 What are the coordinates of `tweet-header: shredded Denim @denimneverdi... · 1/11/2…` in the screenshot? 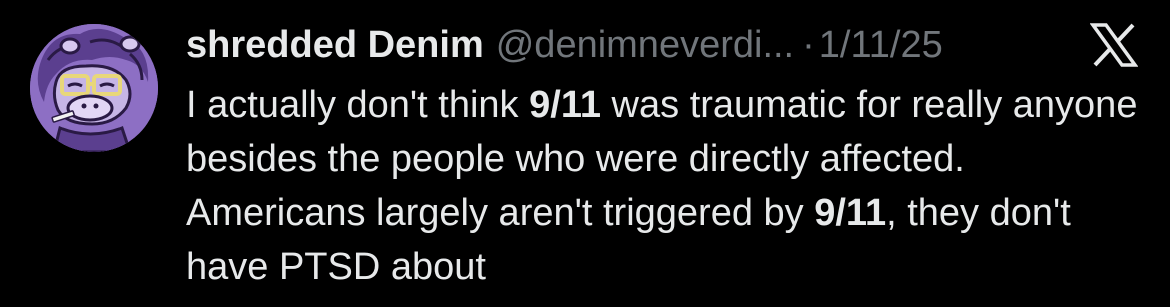 It's located at (564, 45).